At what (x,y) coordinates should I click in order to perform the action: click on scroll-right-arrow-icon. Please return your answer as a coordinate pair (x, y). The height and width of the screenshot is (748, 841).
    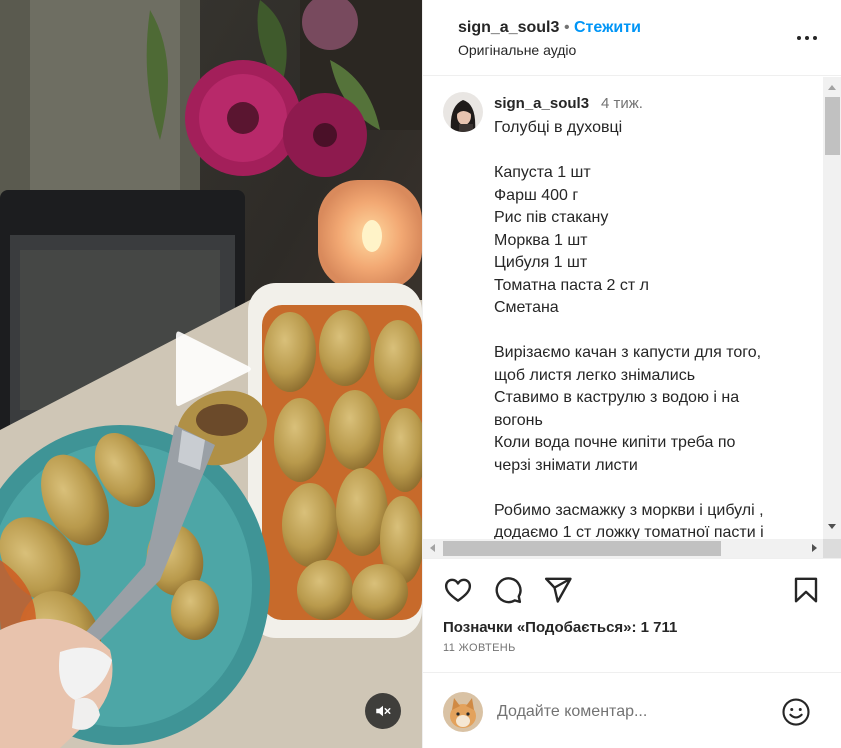
    Looking at the image, I should click on (814, 548).